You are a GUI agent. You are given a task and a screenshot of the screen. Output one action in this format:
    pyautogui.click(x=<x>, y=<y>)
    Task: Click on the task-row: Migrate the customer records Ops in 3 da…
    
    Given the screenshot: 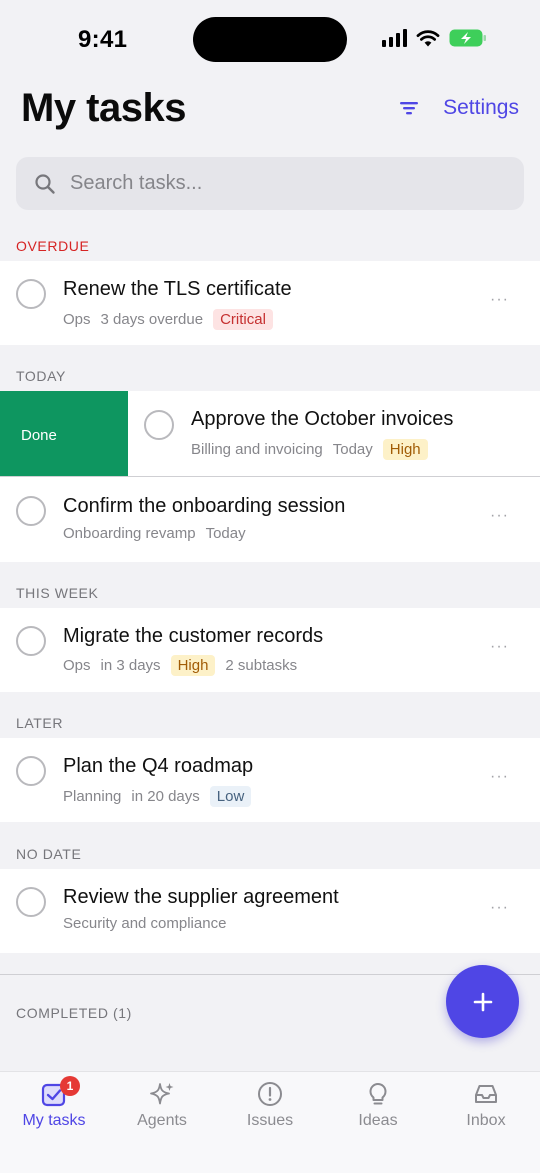 What is the action you would take?
    pyautogui.click(x=270, y=650)
    